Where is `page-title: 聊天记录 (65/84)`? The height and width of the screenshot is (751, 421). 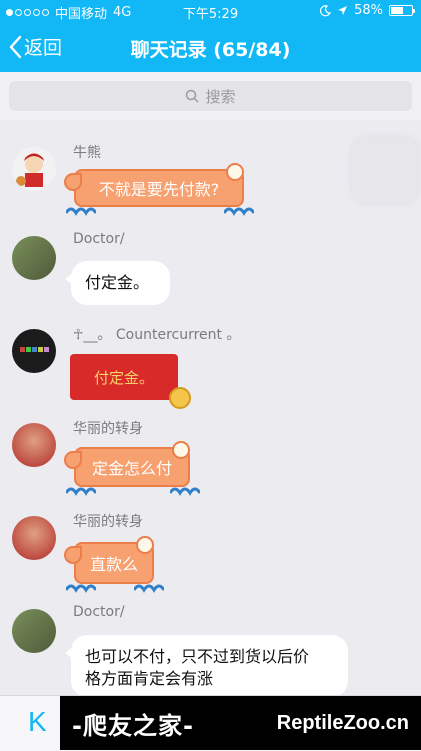 page-title: 聊天记录 (65/84) is located at coordinates (210, 50).